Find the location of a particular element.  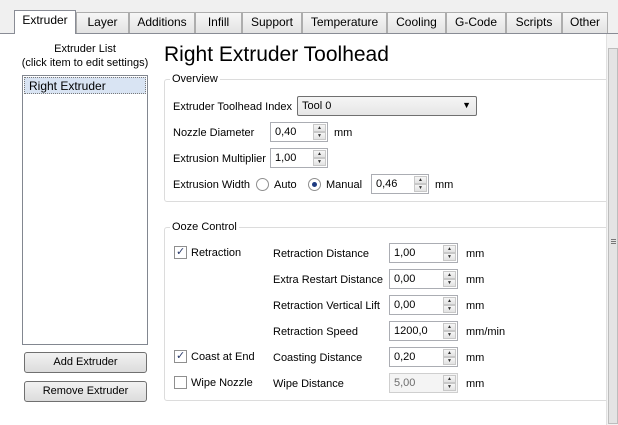

retraction-vertical-lift-label: Retraction Vertical Lift is located at coordinates (326, 306).